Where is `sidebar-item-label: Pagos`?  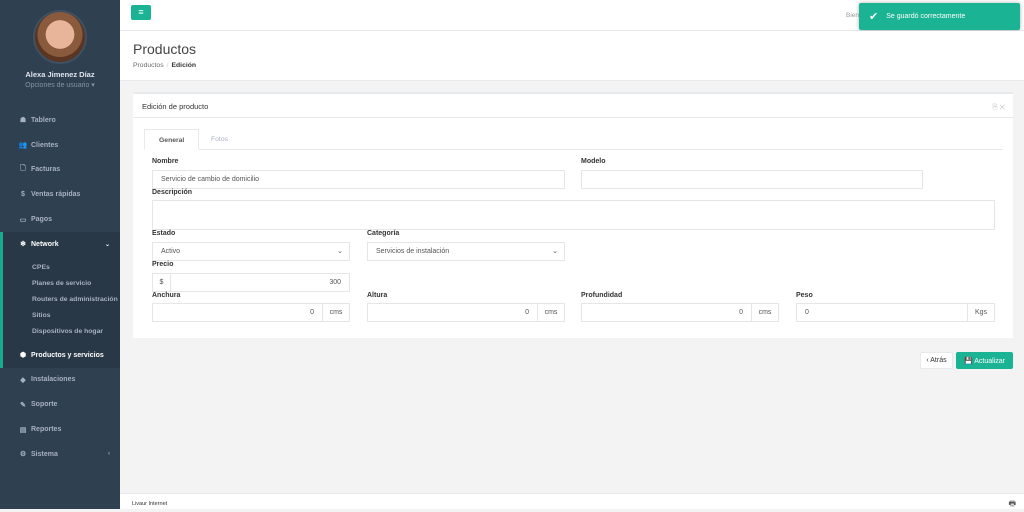
sidebar-item-label: Pagos is located at coordinates (42, 220).